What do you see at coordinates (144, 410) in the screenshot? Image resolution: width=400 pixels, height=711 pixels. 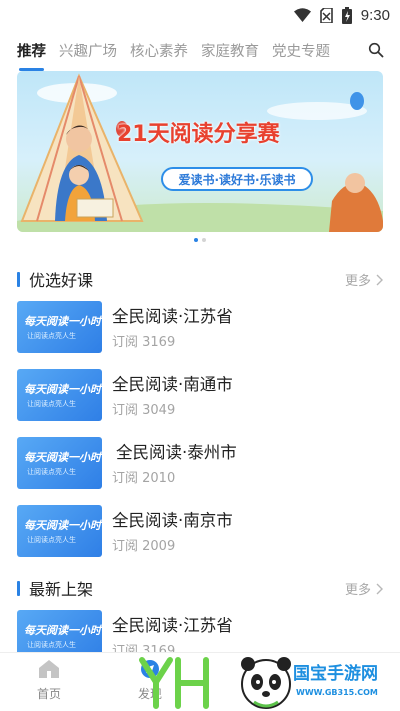 I see `course-subscribers: 订阅 3049` at bounding box center [144, 410].